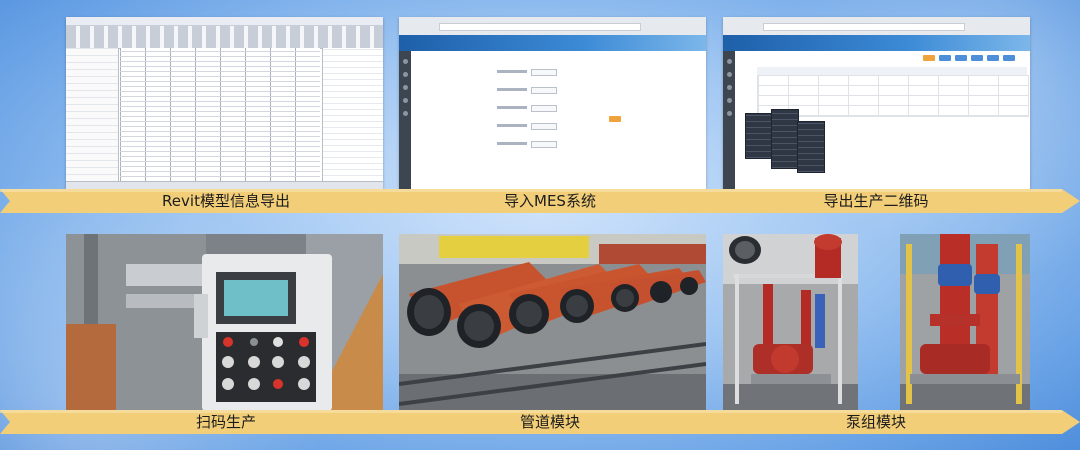  I want to click on pipe-module-label: 管道模块, so click(549, 422).